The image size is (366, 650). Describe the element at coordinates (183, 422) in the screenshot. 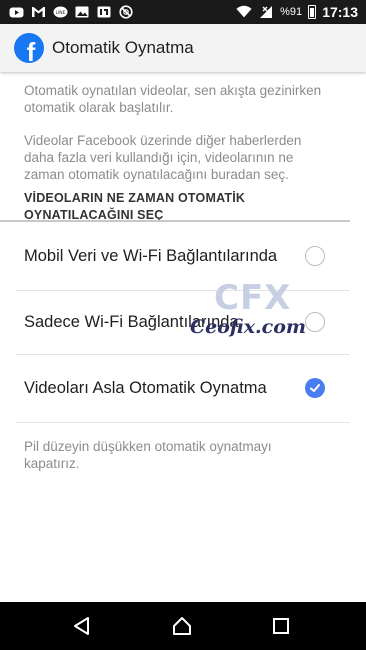

I see `divider` at that location.